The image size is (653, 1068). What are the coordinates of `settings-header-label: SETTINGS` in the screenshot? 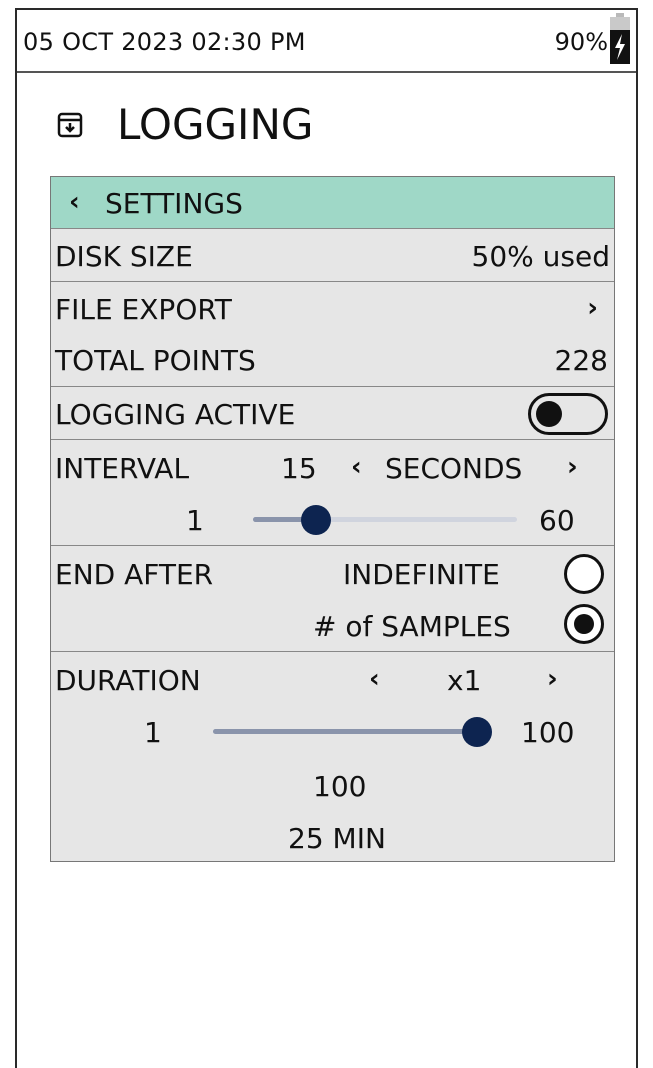 It's located at (174, 203).